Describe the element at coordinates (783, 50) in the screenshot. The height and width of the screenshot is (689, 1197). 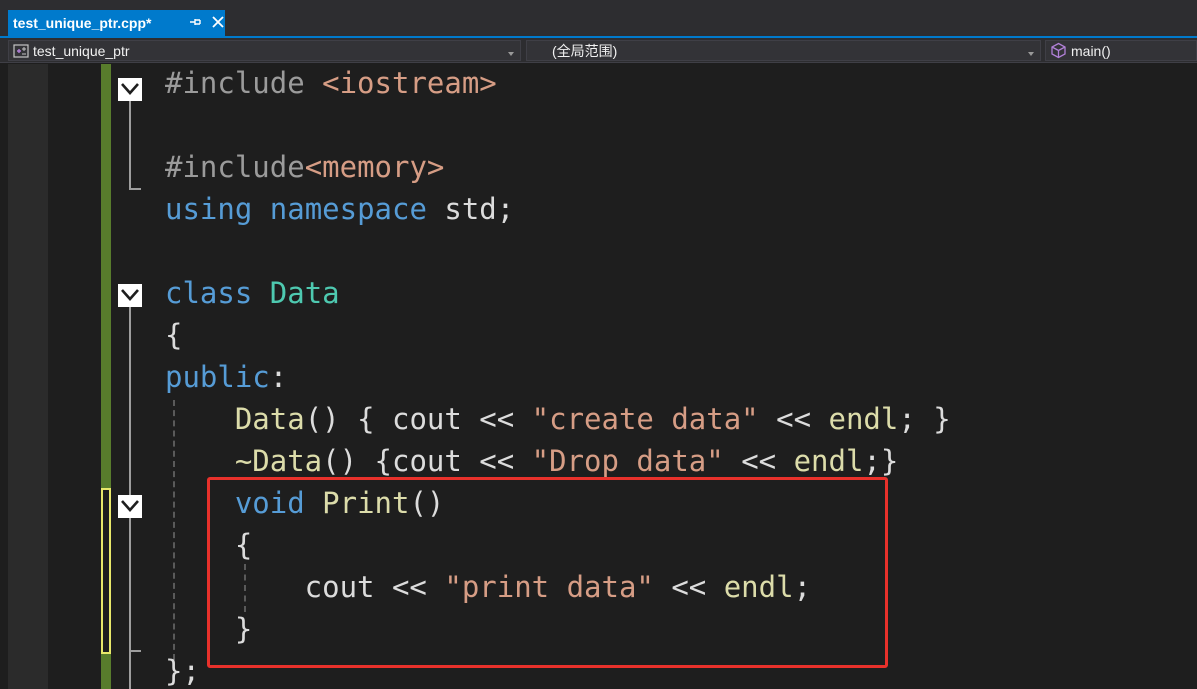
I see `scope-dropdown: (全局范围)` at that location.